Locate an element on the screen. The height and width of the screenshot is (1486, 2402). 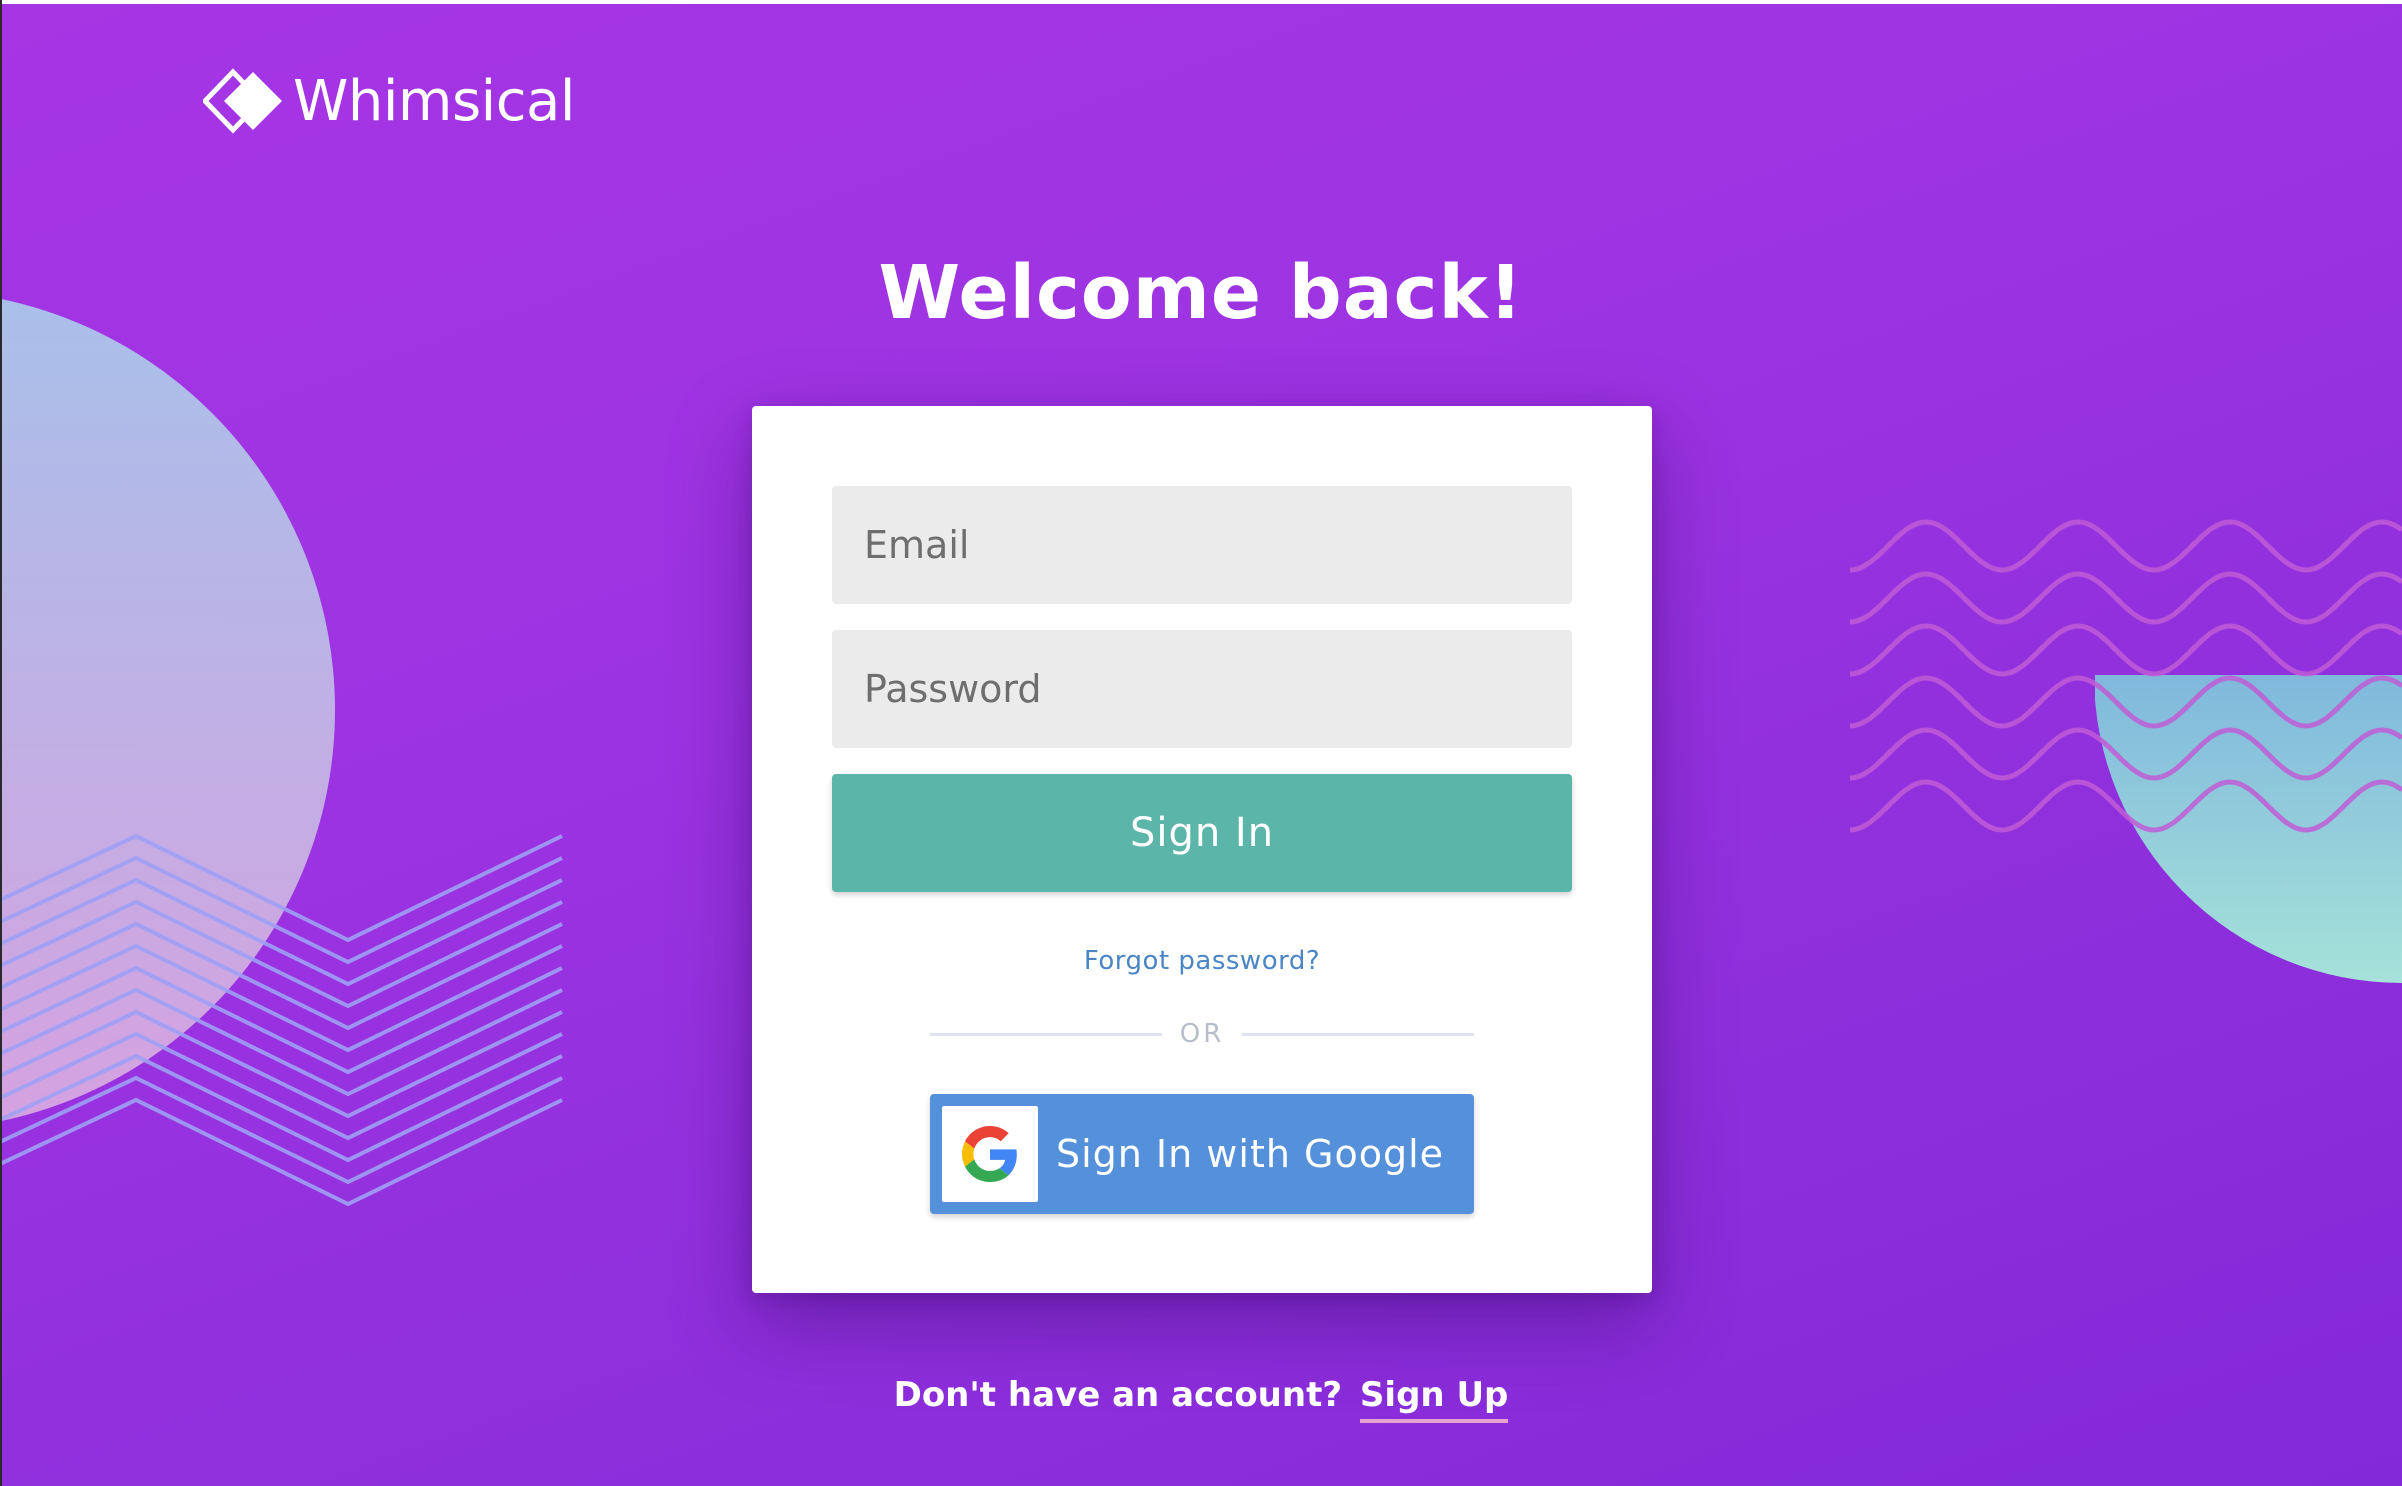
sign-in-button-label: Sign In is located at coordinates (1202, 833).